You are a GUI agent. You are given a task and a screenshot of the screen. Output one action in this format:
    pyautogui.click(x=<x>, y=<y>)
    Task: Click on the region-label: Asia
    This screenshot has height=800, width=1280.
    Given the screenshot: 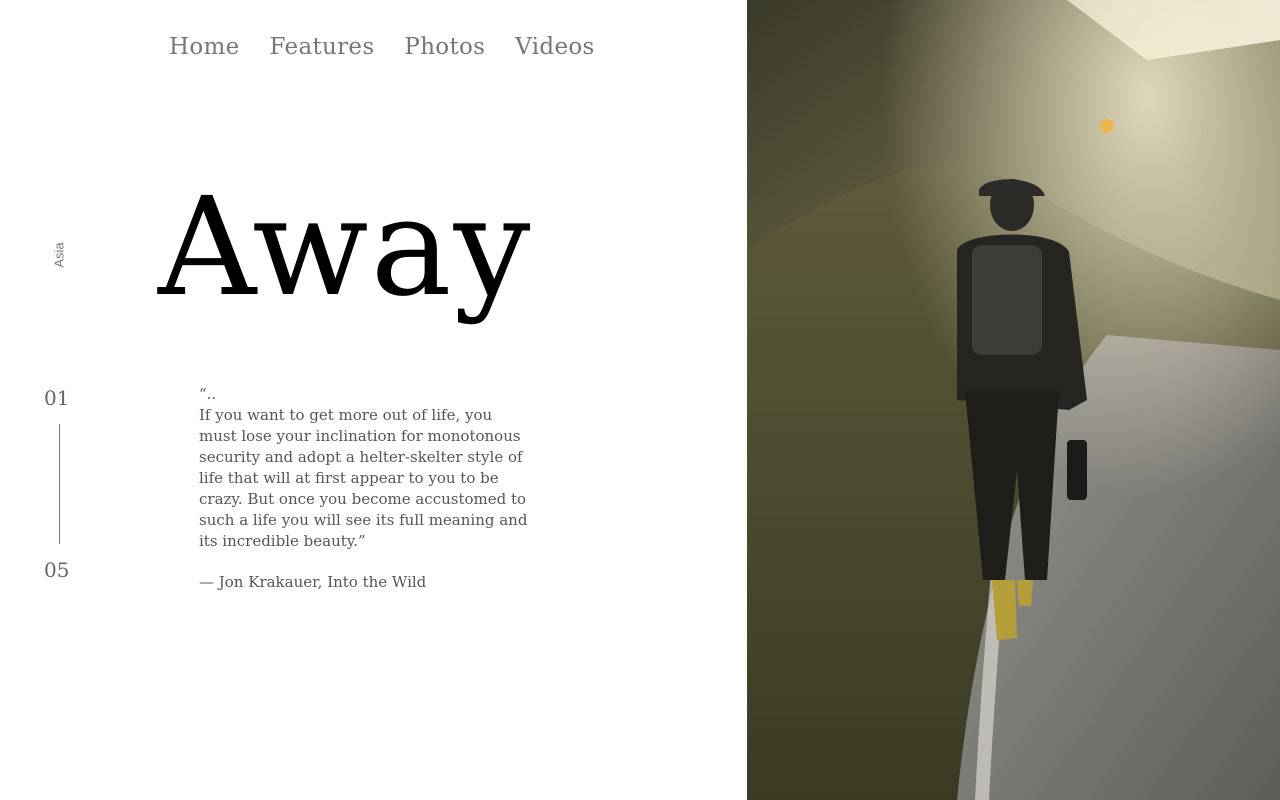 What is the action you would take?
    pyautogui.click(x=59, y=255)
    